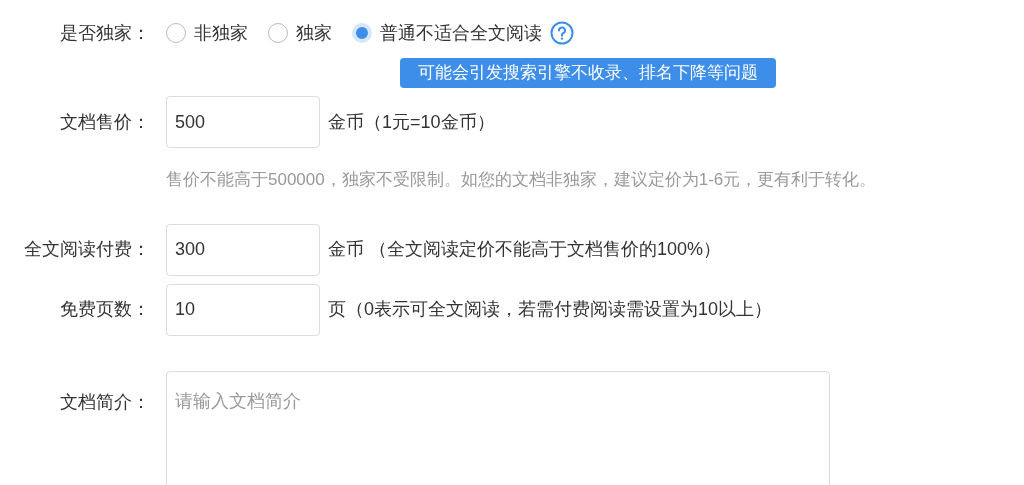 The width and height of the screenshot is (1024, 485). Describe the element at coordinates (300, 33) in the screenshot. I see `radio-option: 独家` at that location.